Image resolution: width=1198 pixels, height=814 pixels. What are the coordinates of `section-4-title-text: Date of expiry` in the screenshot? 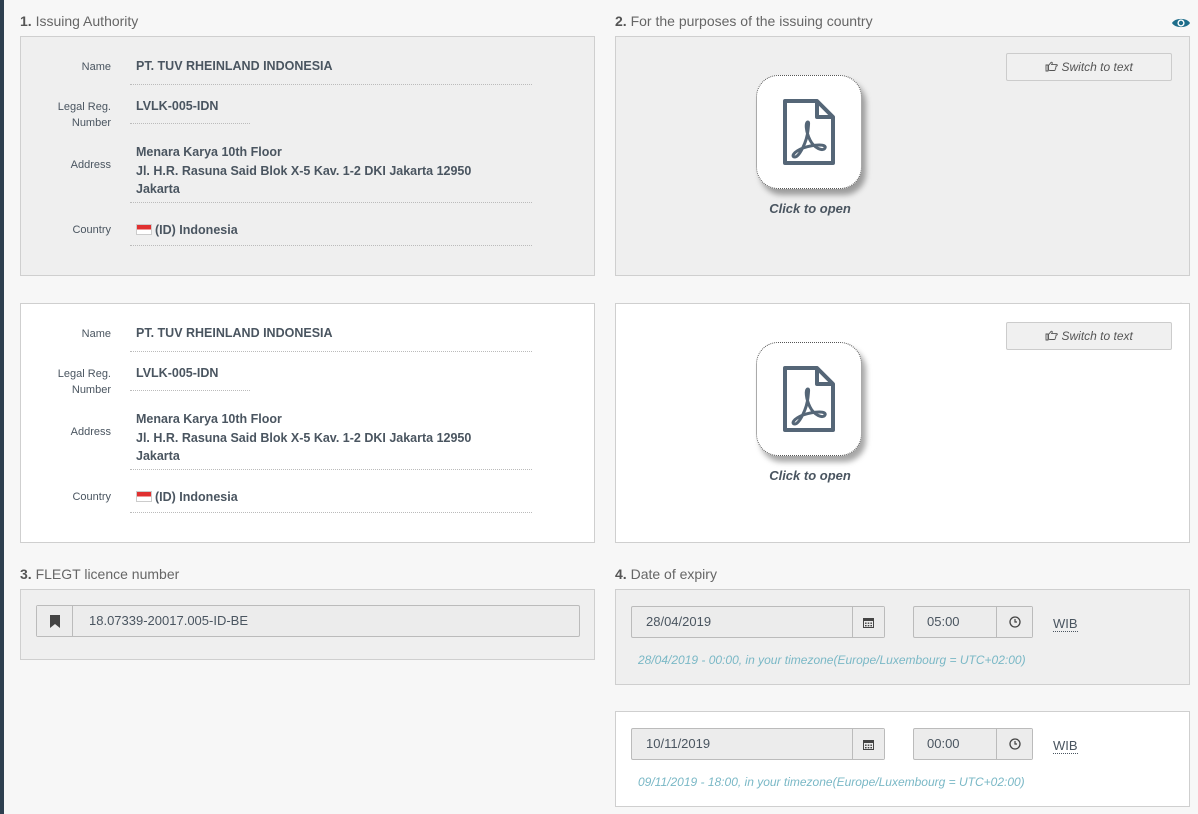 It's located at (673, 574).